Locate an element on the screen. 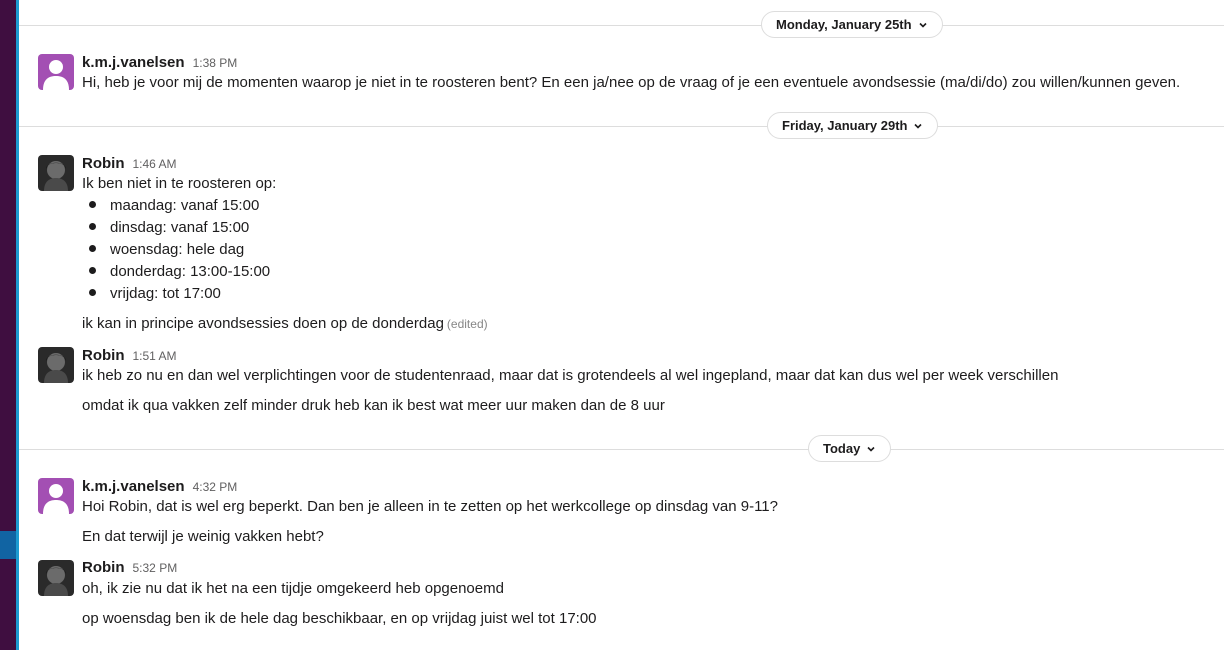 This screenshot has width=1224, height=650. list-item: vrijdag: tot 17:00 is located at coordinates (155, 294).